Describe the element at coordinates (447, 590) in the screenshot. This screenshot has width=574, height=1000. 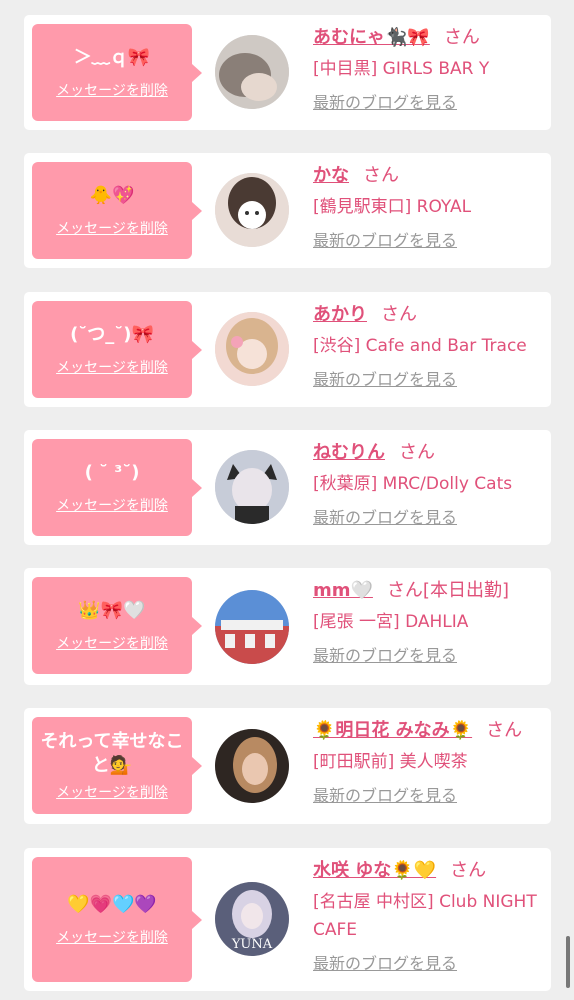
I see `honorific: さん[本日出勤]` at that location.